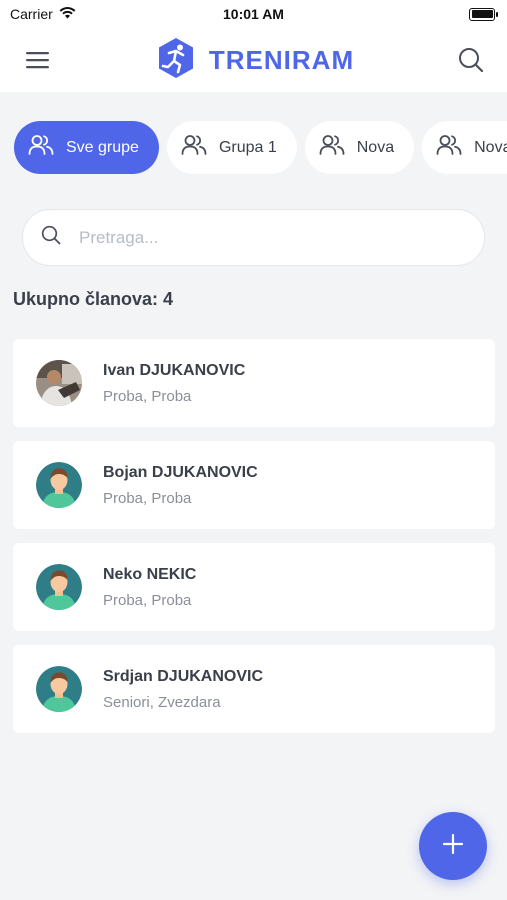  Describe the element at coordinates (59, 383) in the screenshot. I see `photo-avatar` at that location.